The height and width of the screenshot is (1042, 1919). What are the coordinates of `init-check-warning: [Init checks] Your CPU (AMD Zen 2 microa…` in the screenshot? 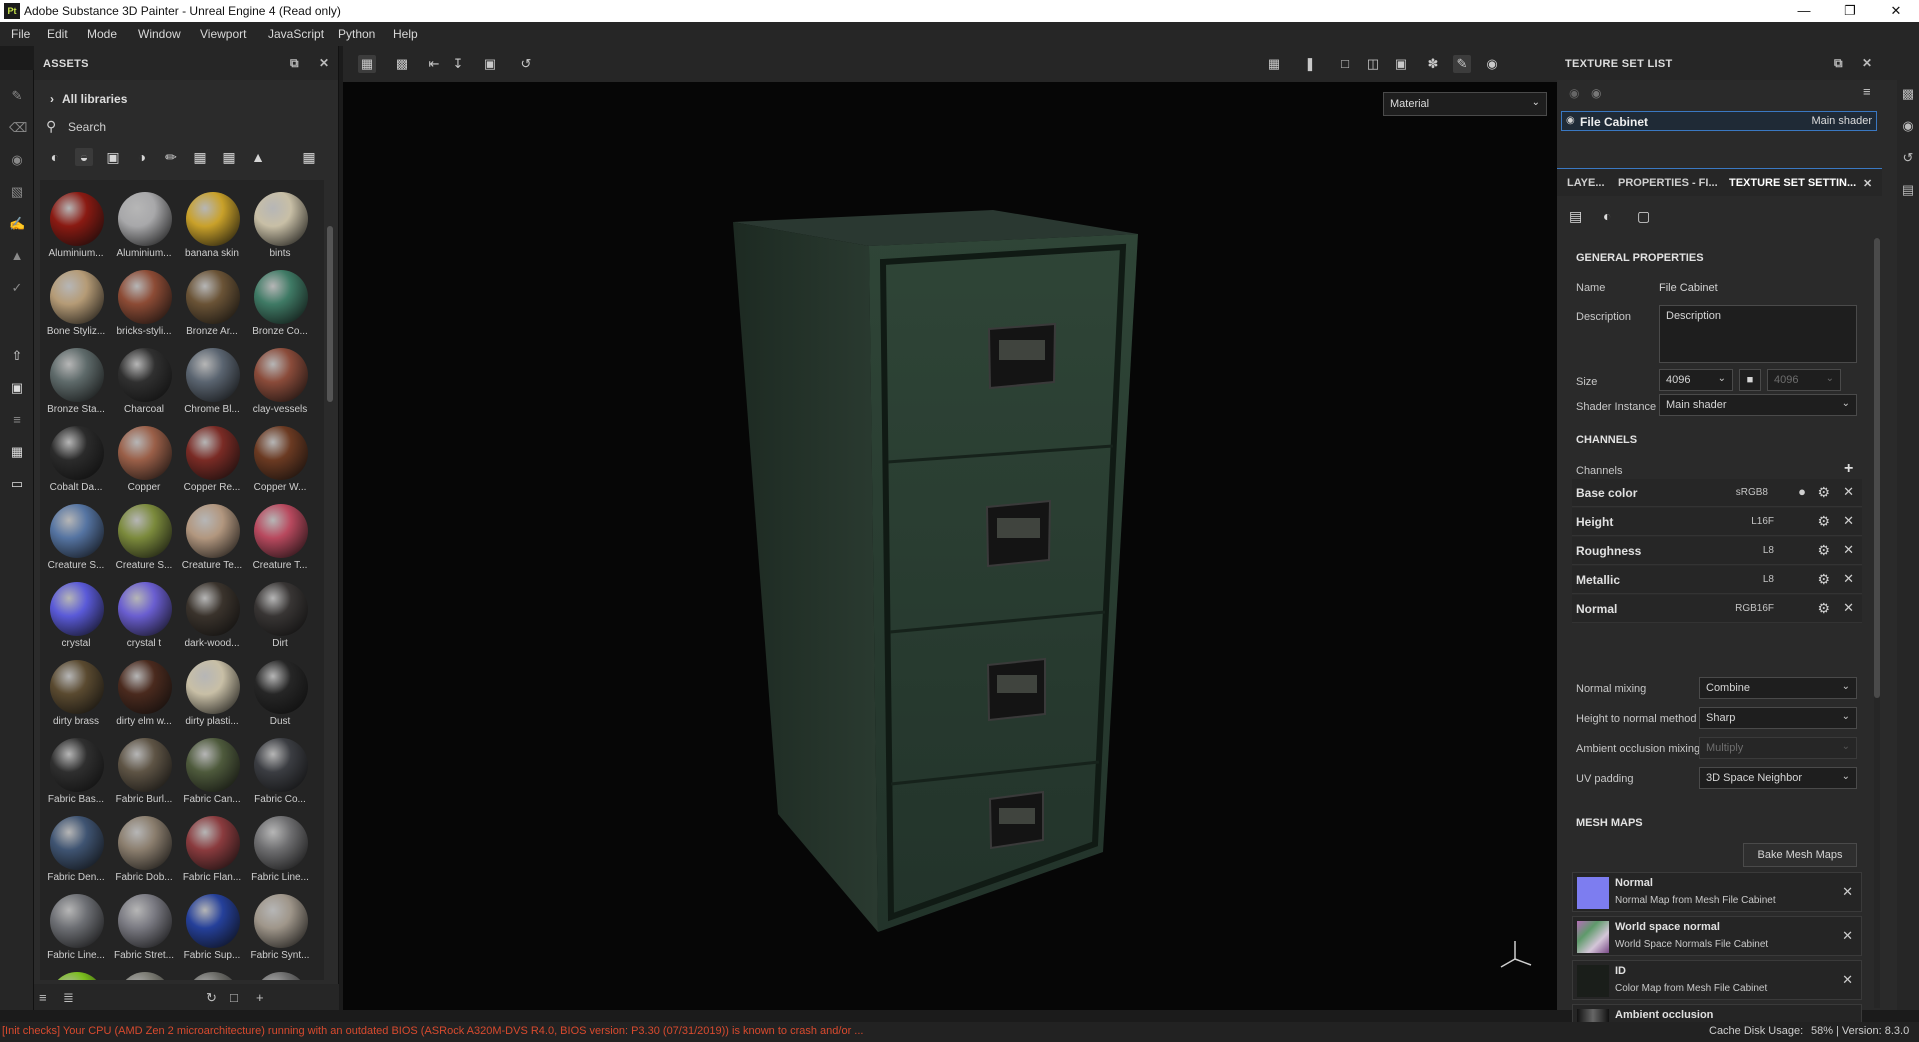 It's located at (432, 1031).